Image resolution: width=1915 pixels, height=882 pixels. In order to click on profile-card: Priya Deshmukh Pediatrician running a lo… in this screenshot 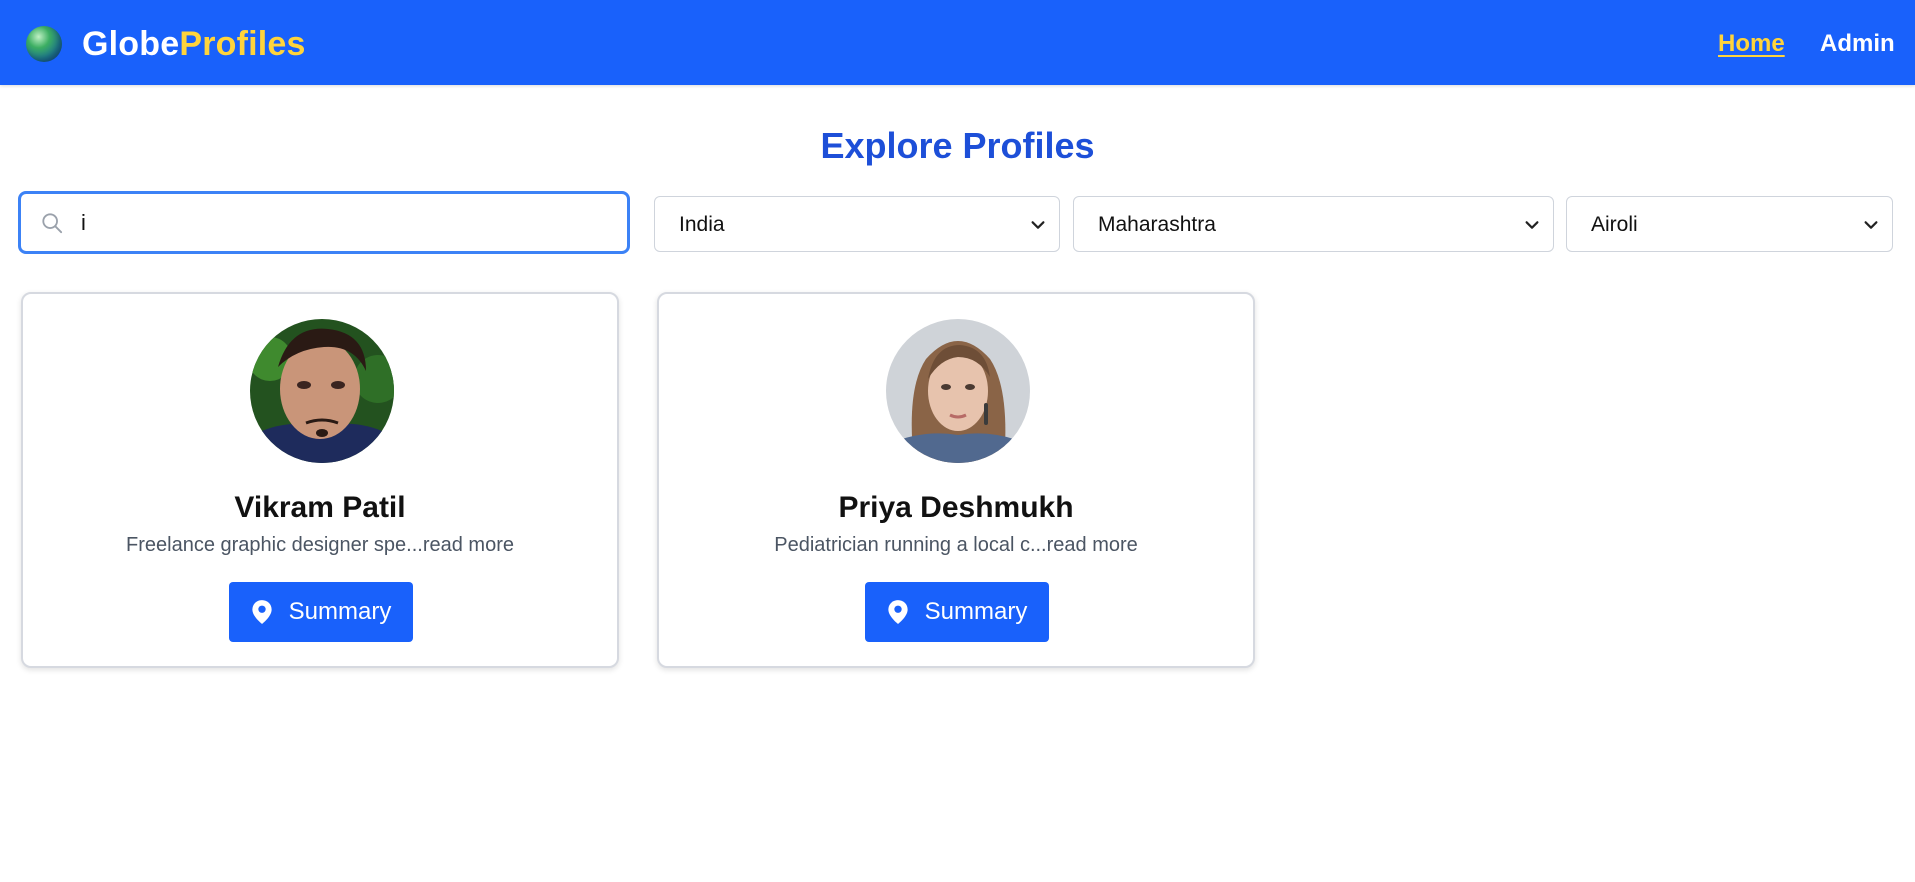, I will do `click(956, 480)`.